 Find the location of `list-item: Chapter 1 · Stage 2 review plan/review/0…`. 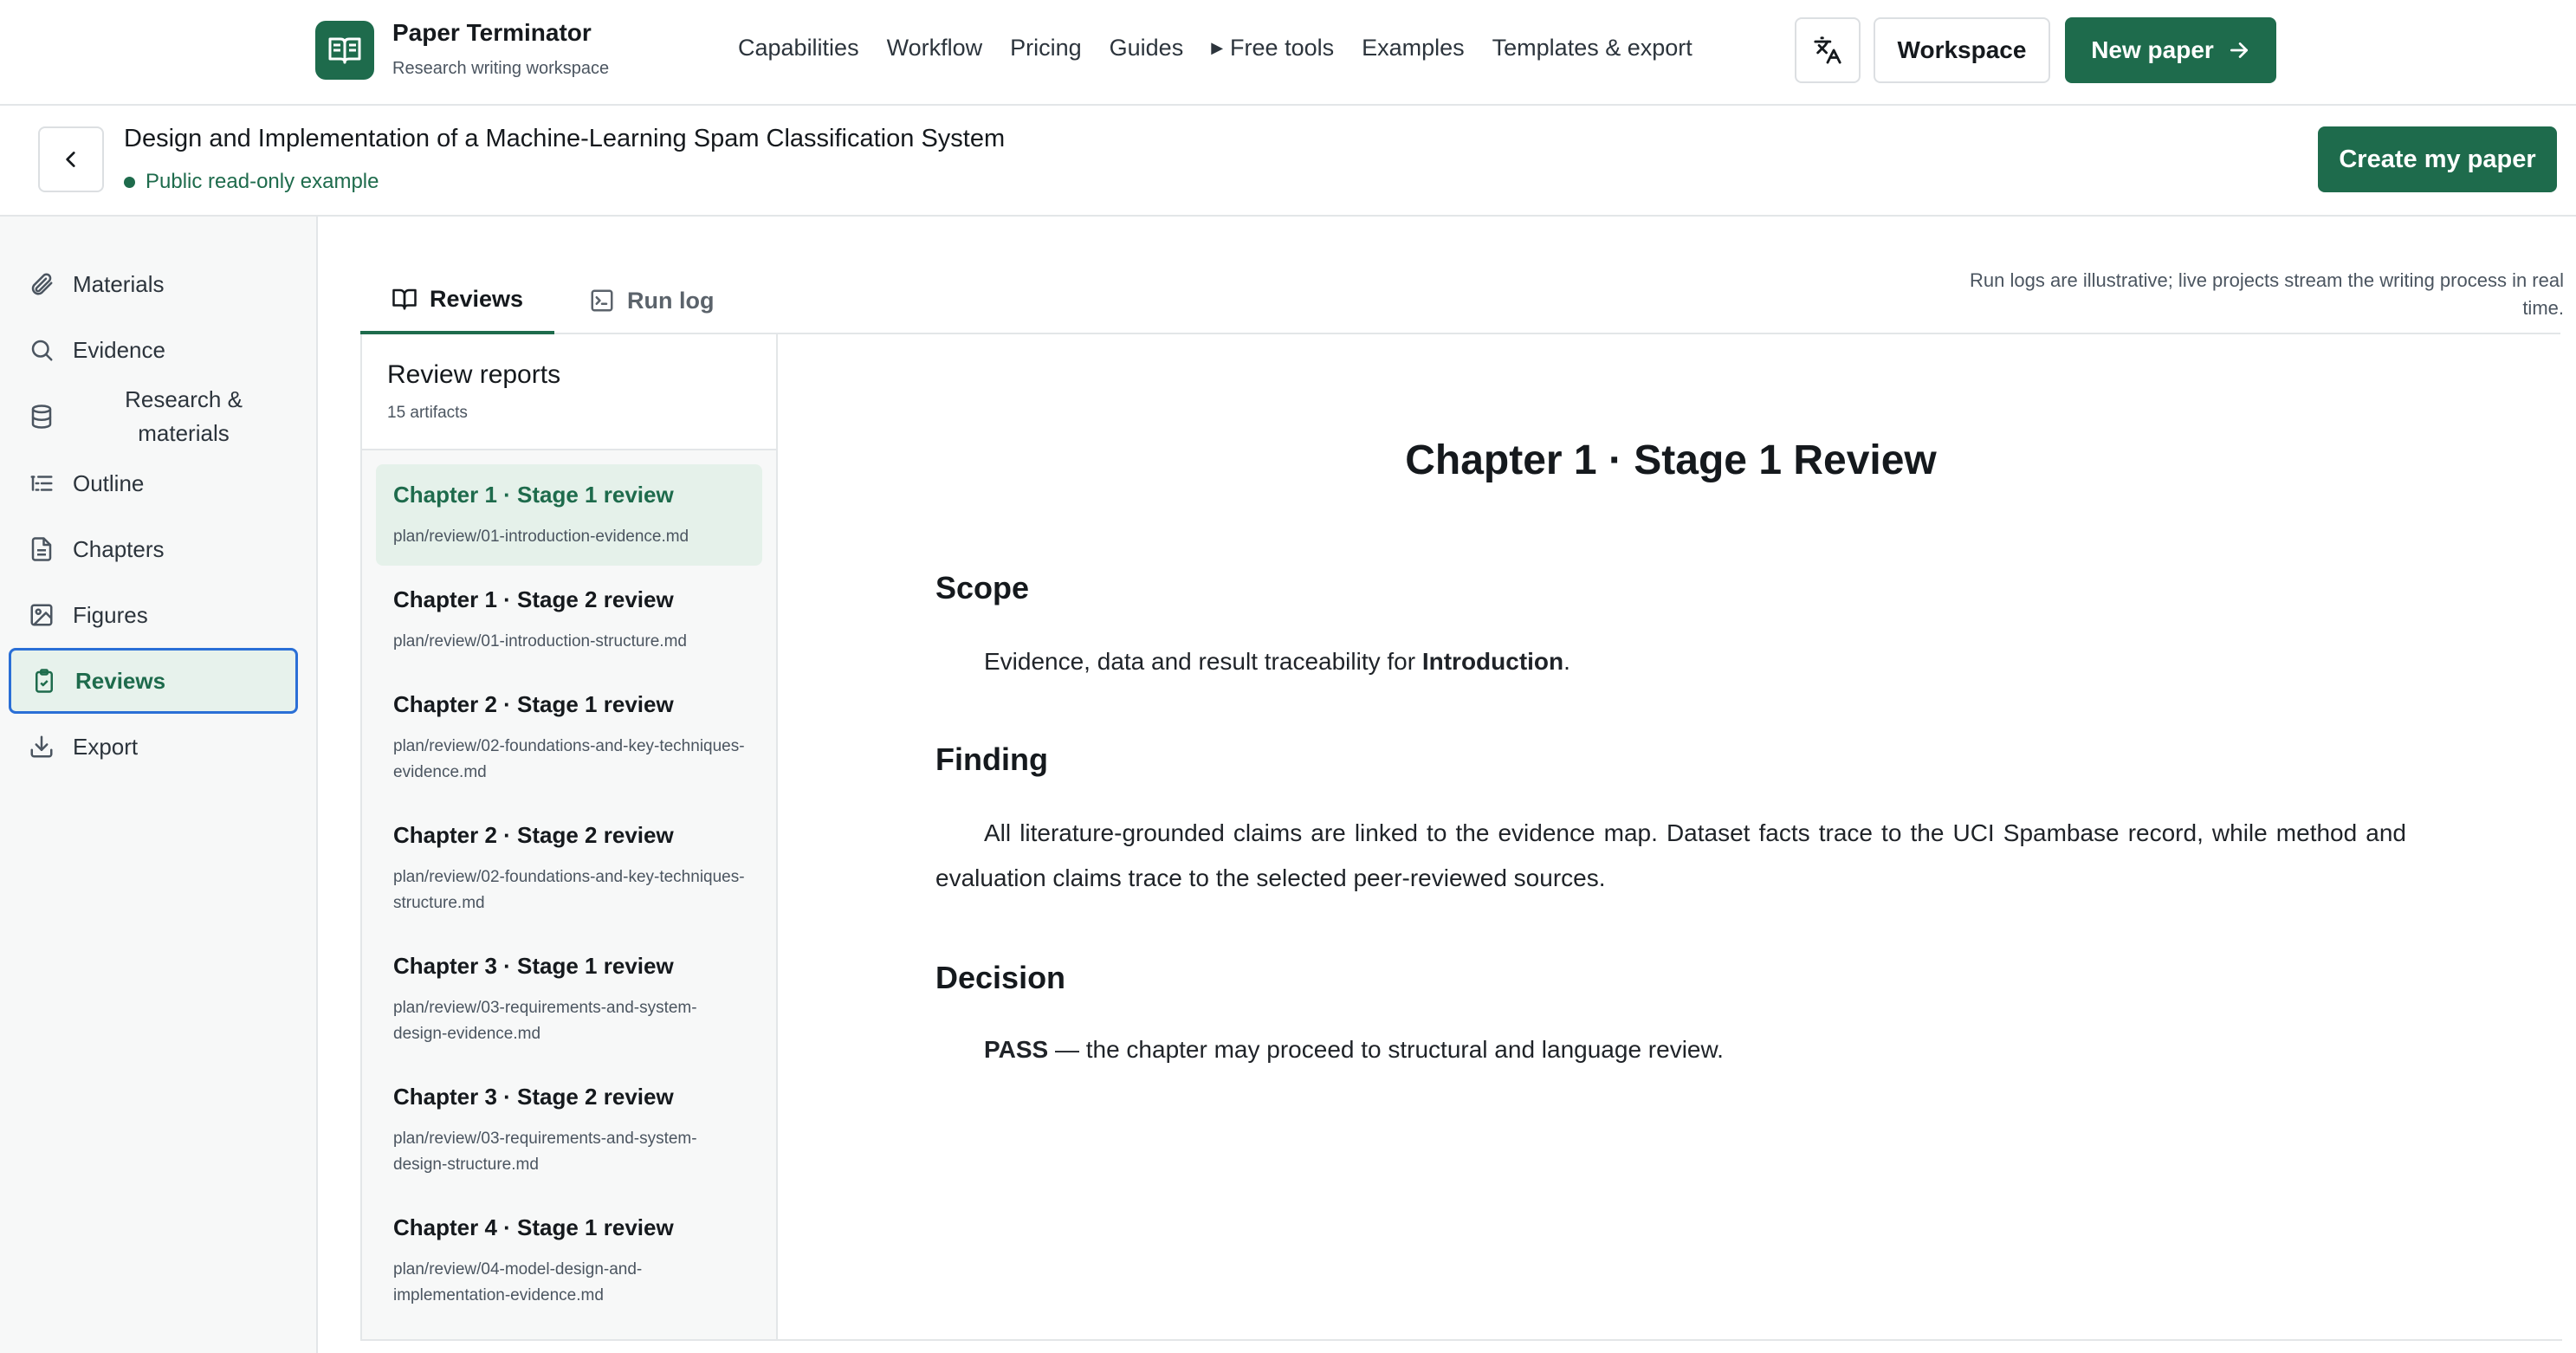

list-item: Chapter 1 · Stage 2 review plan/review/0… is located at coordinates (569, 619).